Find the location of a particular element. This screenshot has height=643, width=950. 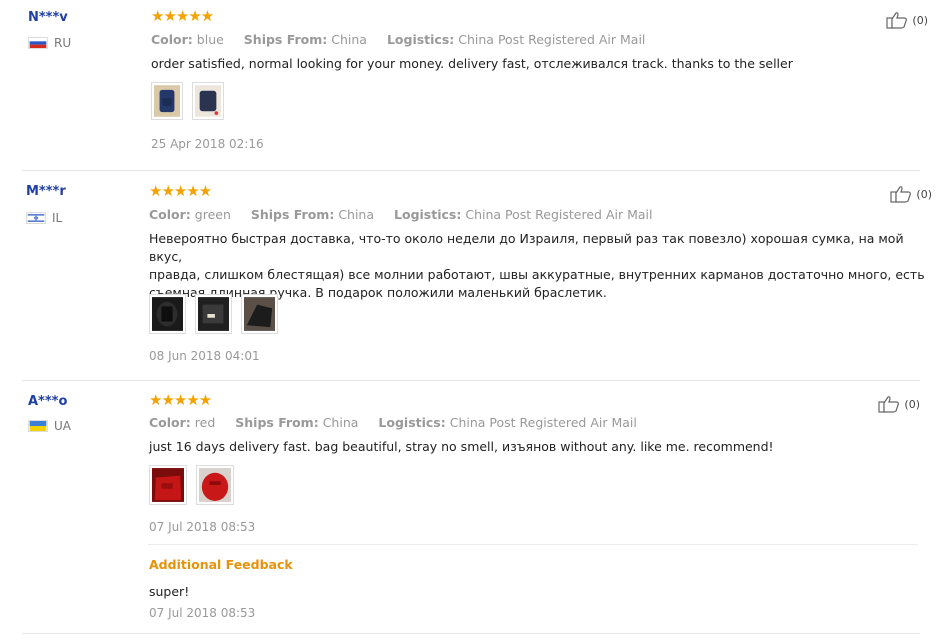

reviewer-name: N***v is located at coordinates (48, 17).